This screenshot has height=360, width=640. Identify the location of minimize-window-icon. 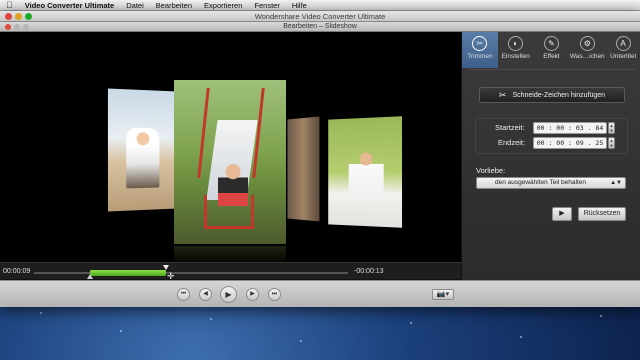
(18, 16).